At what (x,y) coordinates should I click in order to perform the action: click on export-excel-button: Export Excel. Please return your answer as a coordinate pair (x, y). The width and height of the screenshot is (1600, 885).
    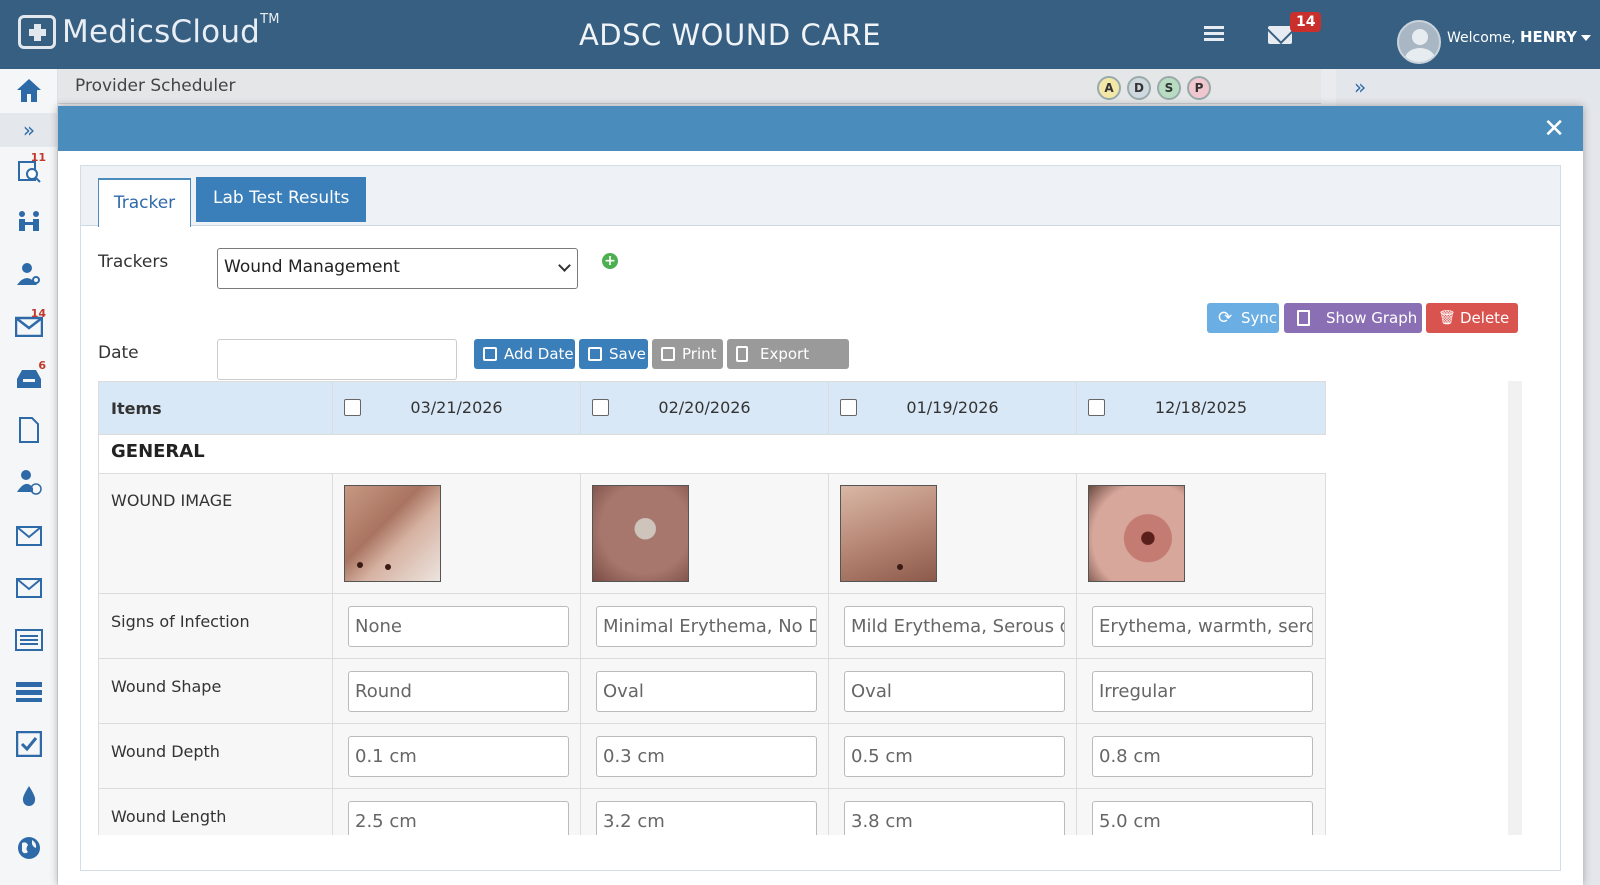
    Looking at the image, I should click on (788, 366).